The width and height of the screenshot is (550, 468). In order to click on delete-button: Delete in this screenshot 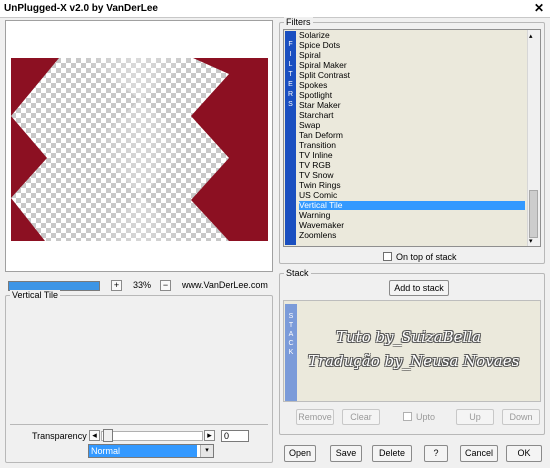, I will do `click(392, 453)`.